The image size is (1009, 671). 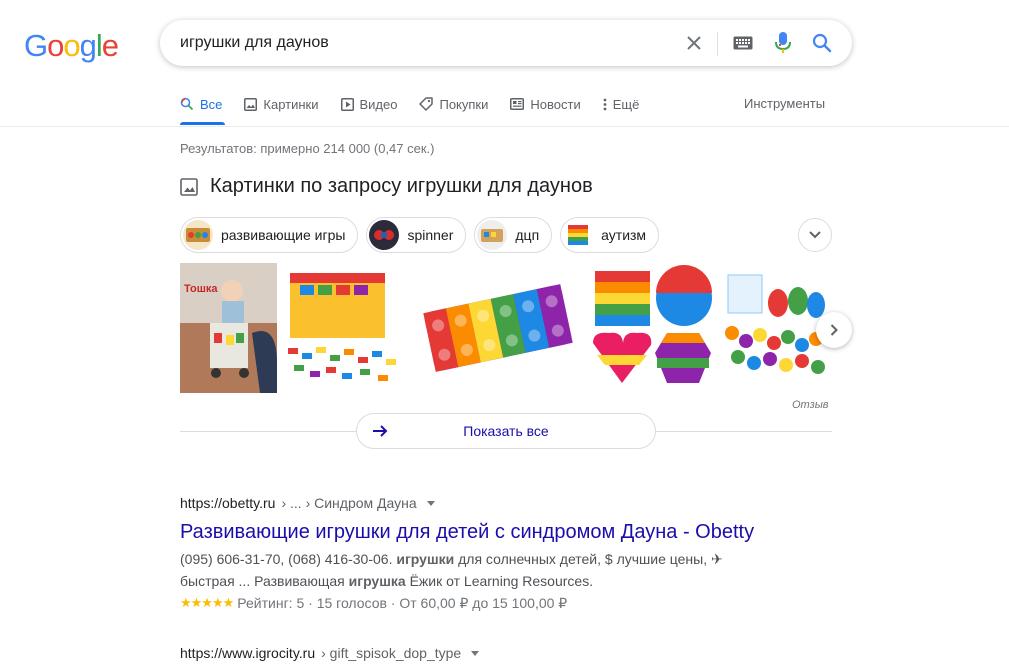 What do you see at coordinates (401, 186) in the screenshot?
I see `images-heading-text: Картинки по запросу игрушки для даунов` at bounding box center [401, 186].